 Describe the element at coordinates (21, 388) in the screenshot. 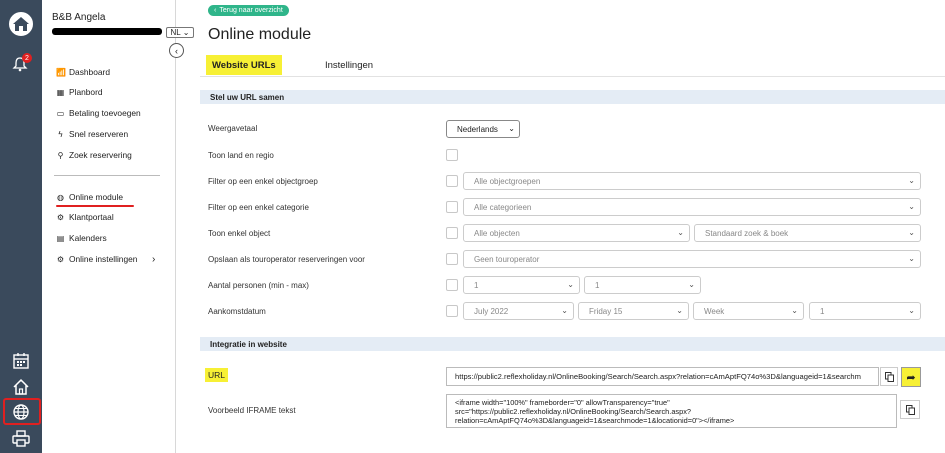

I see `home-icon` at that location.